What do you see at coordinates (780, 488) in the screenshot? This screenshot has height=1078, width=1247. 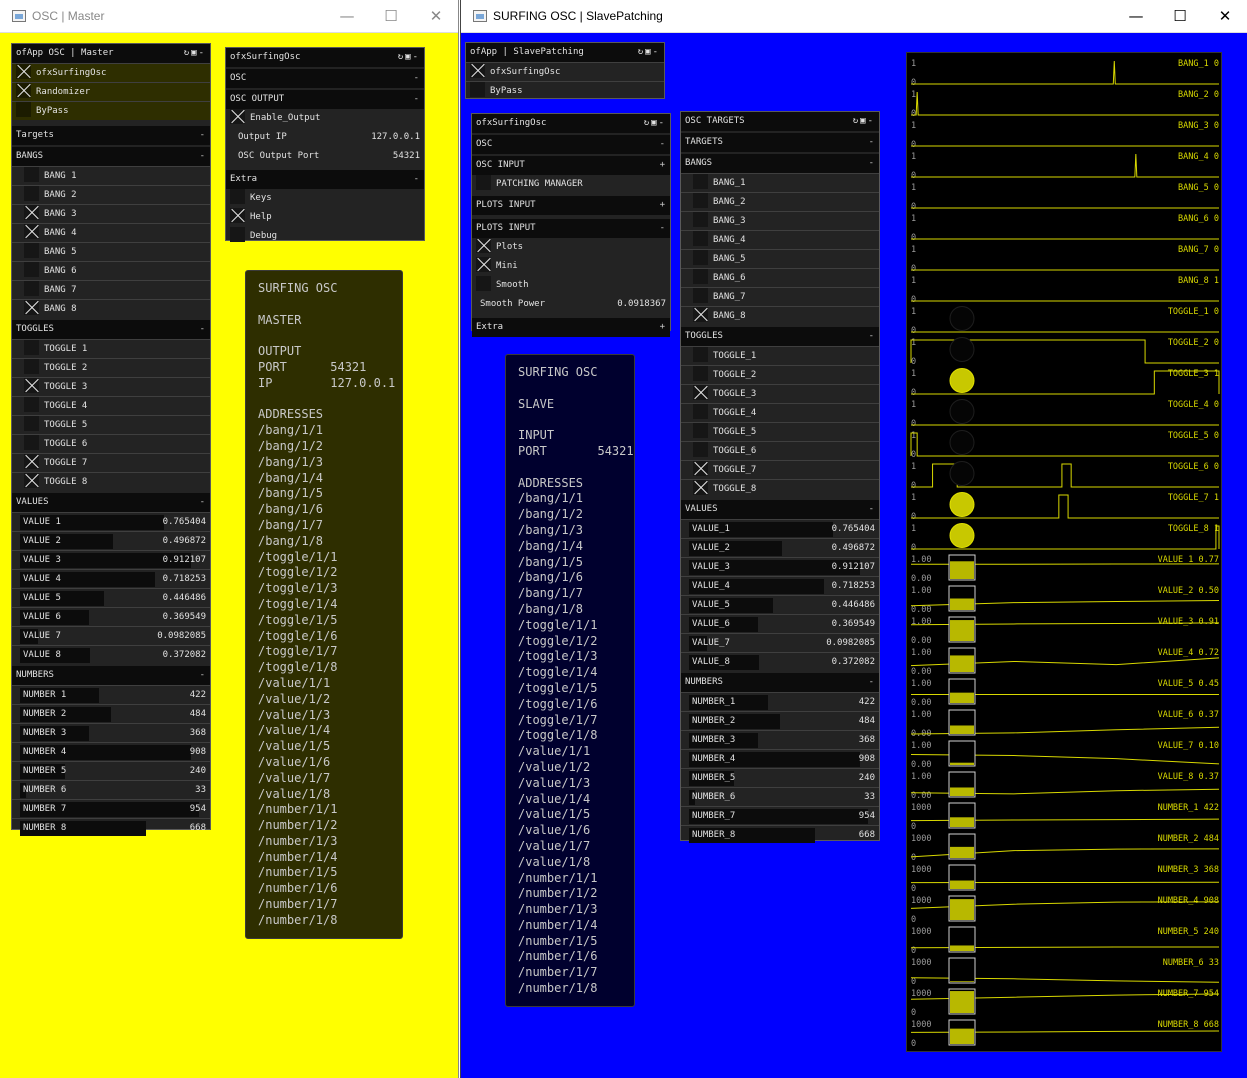 I see `toggle-toggle-8: TOGGLE_8` at bounding box center [780, 488].